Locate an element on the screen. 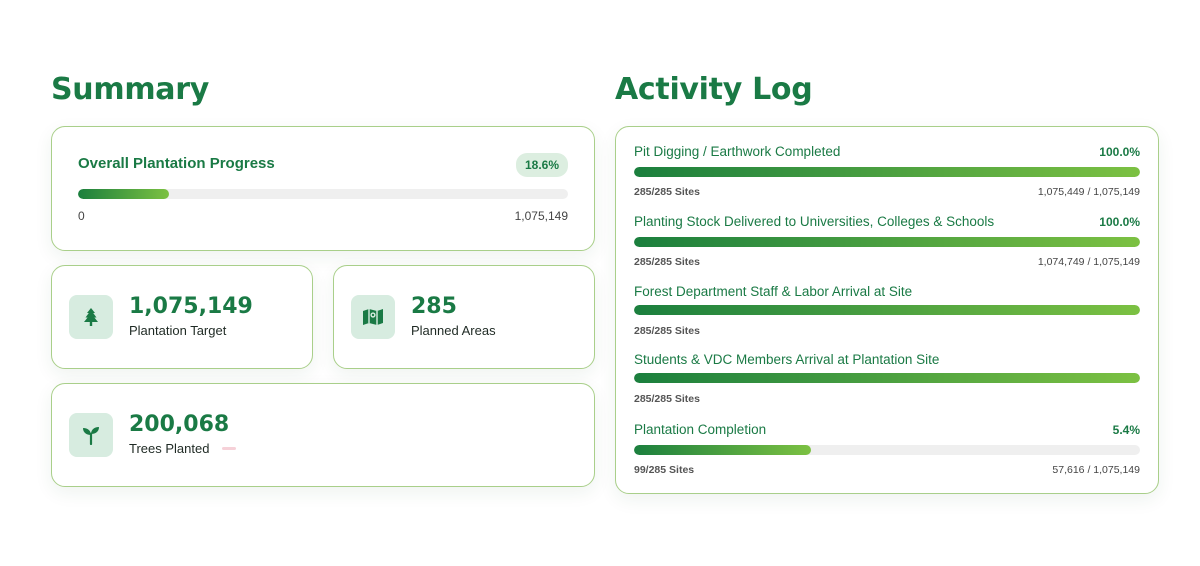 The width and height of the screenshot is (1200, 566). summary-title: Summary is located at coordinates (130, 89).